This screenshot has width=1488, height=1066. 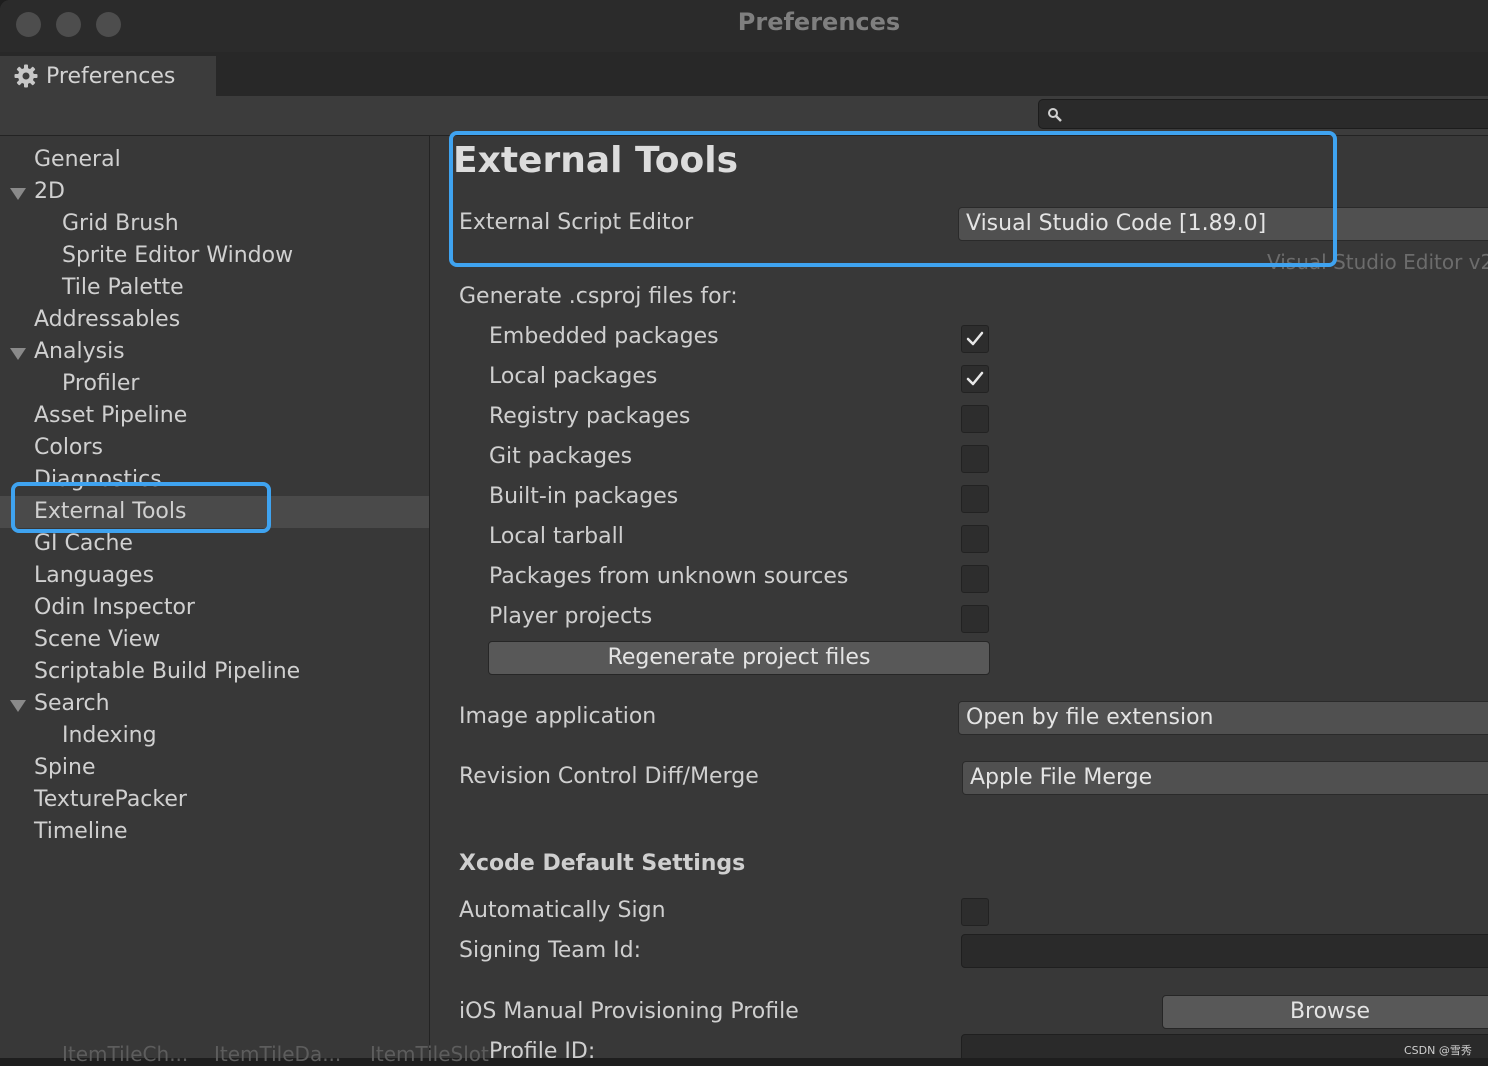 I want to click on sidebar-item-label: Addressables, so click(x=107, y=319).